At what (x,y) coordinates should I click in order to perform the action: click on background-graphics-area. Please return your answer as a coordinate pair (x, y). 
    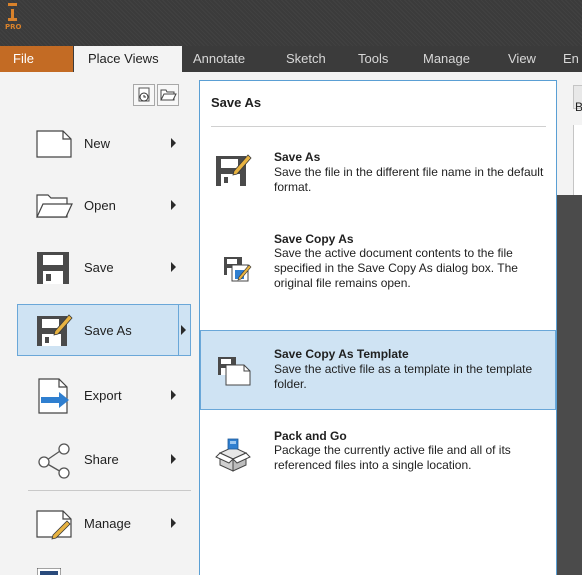
    Looking at the image, I should click on (569, 385).